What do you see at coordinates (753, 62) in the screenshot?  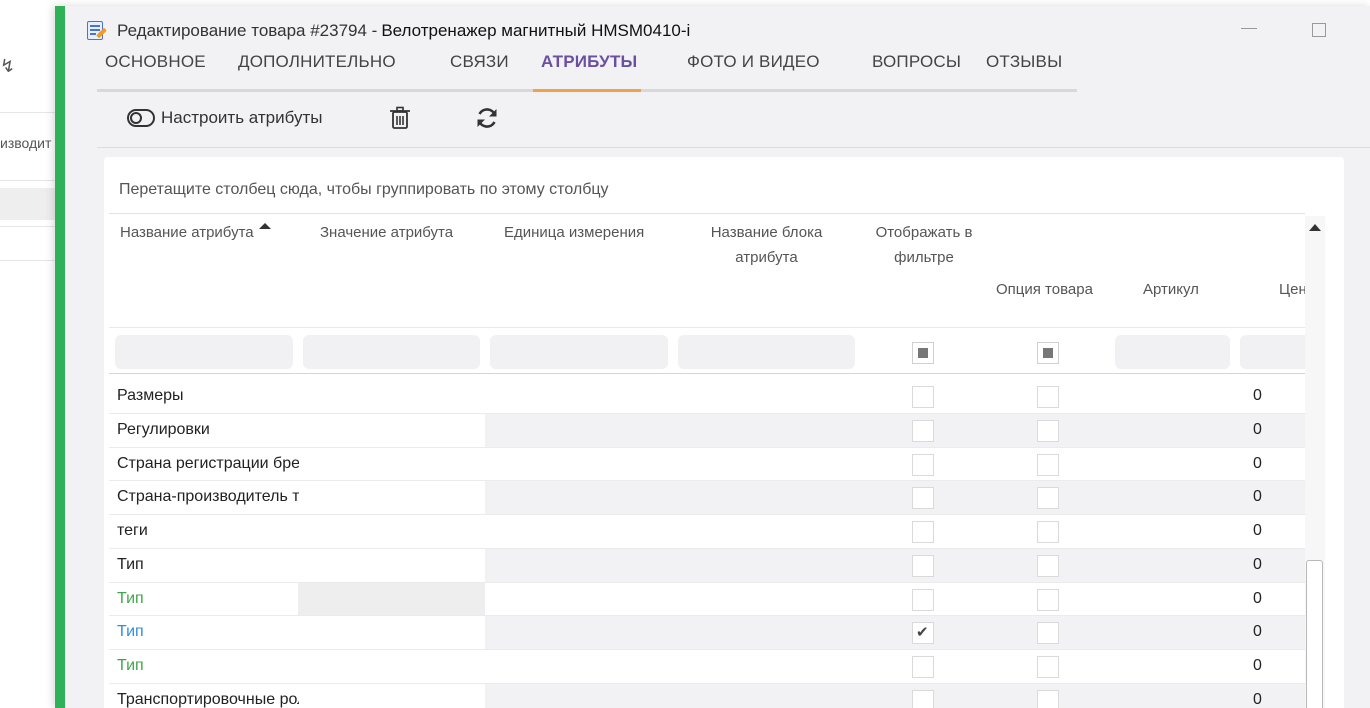 I see `tab-photo-video: ФОТО И ВИДЕО` at bounding box center [753, 62].